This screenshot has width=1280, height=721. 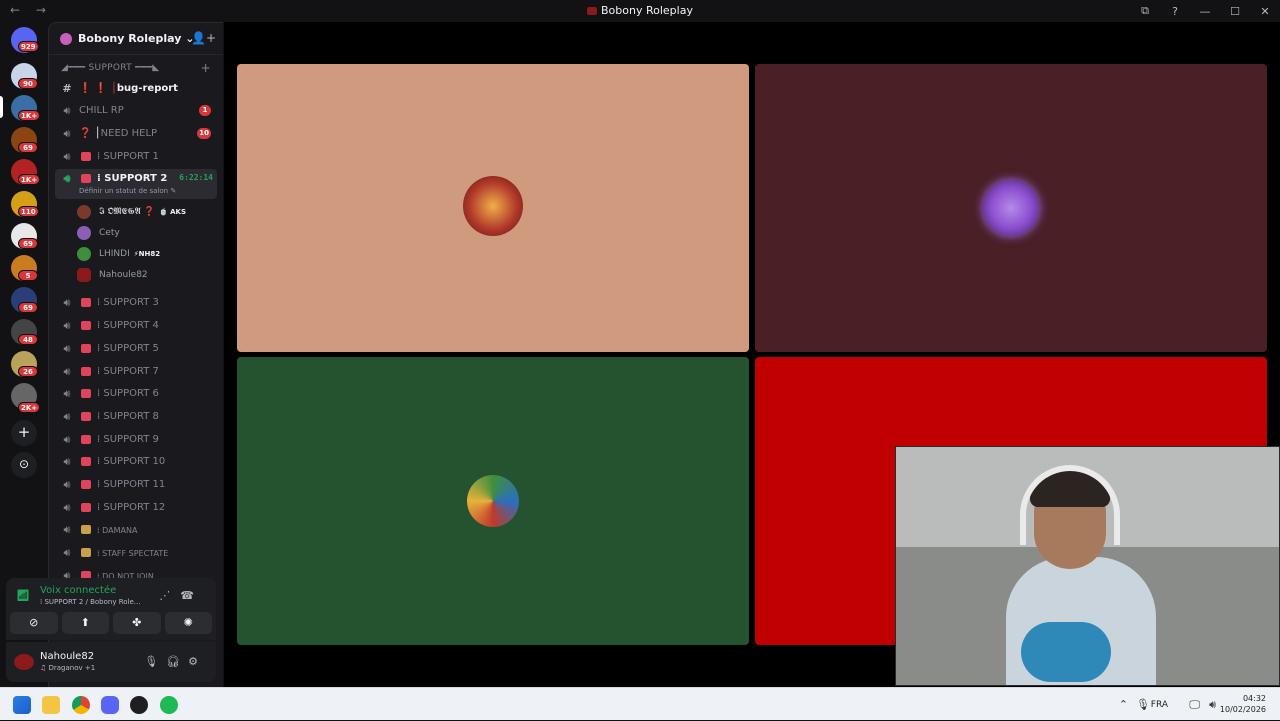 What do you see at coordinates (131, 439) in the screenshot?
I see `channel-name: SUPPORT 9` at bounding box center [131, 439].